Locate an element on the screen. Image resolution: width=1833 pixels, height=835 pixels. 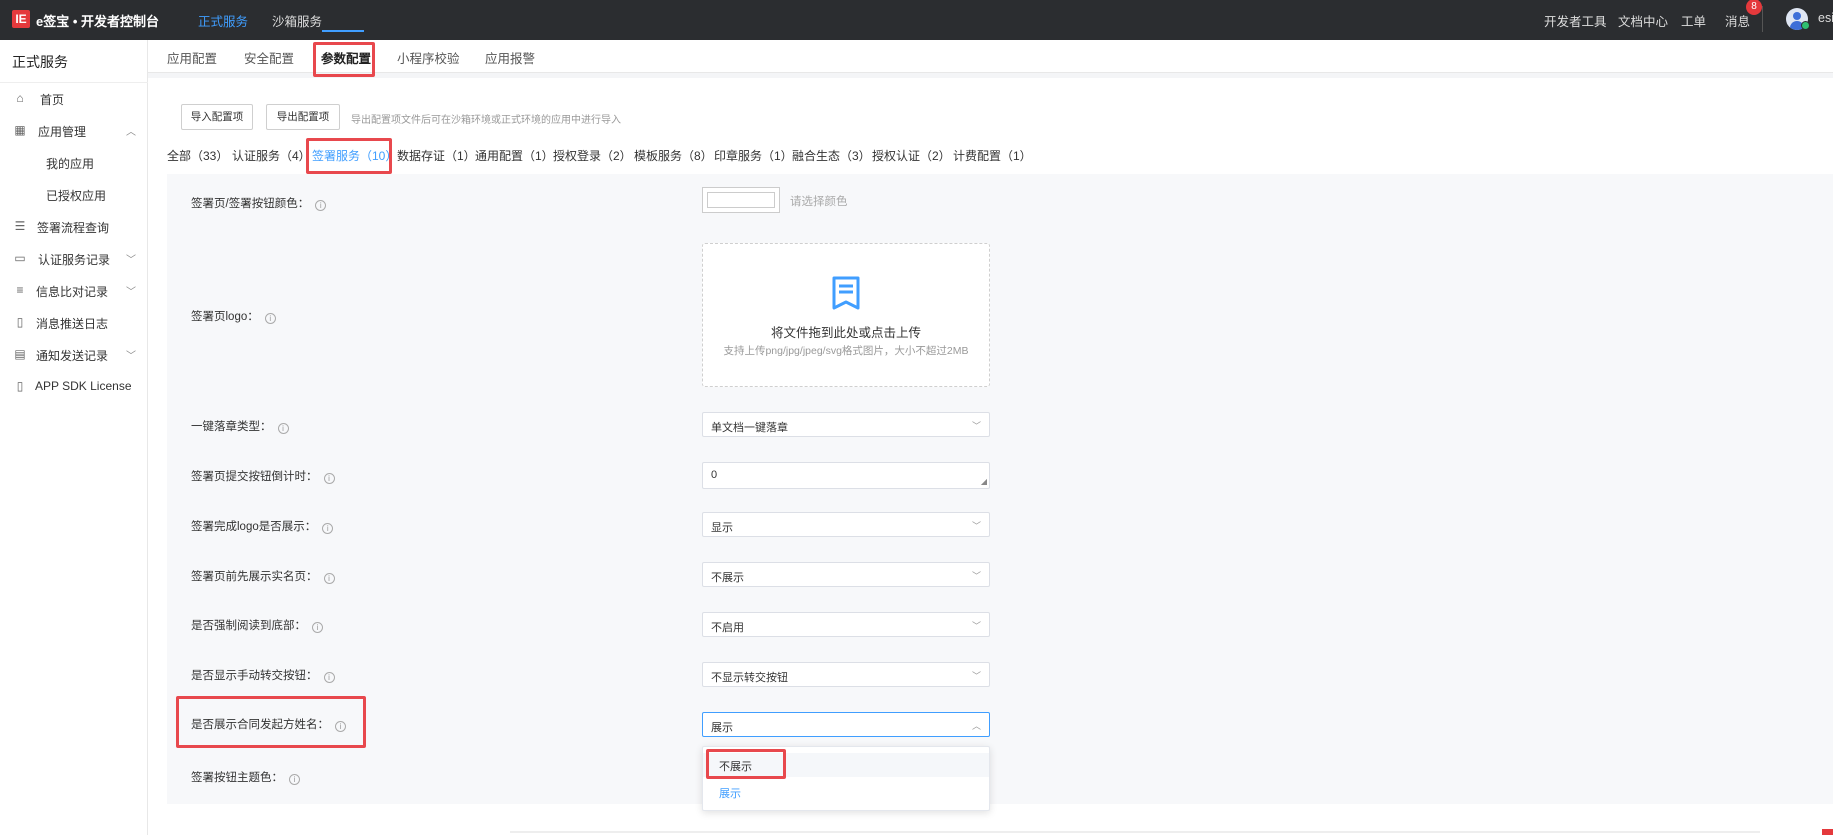
sidebar-item-label: 认证服务记录 is located at coordinates (74, 260).